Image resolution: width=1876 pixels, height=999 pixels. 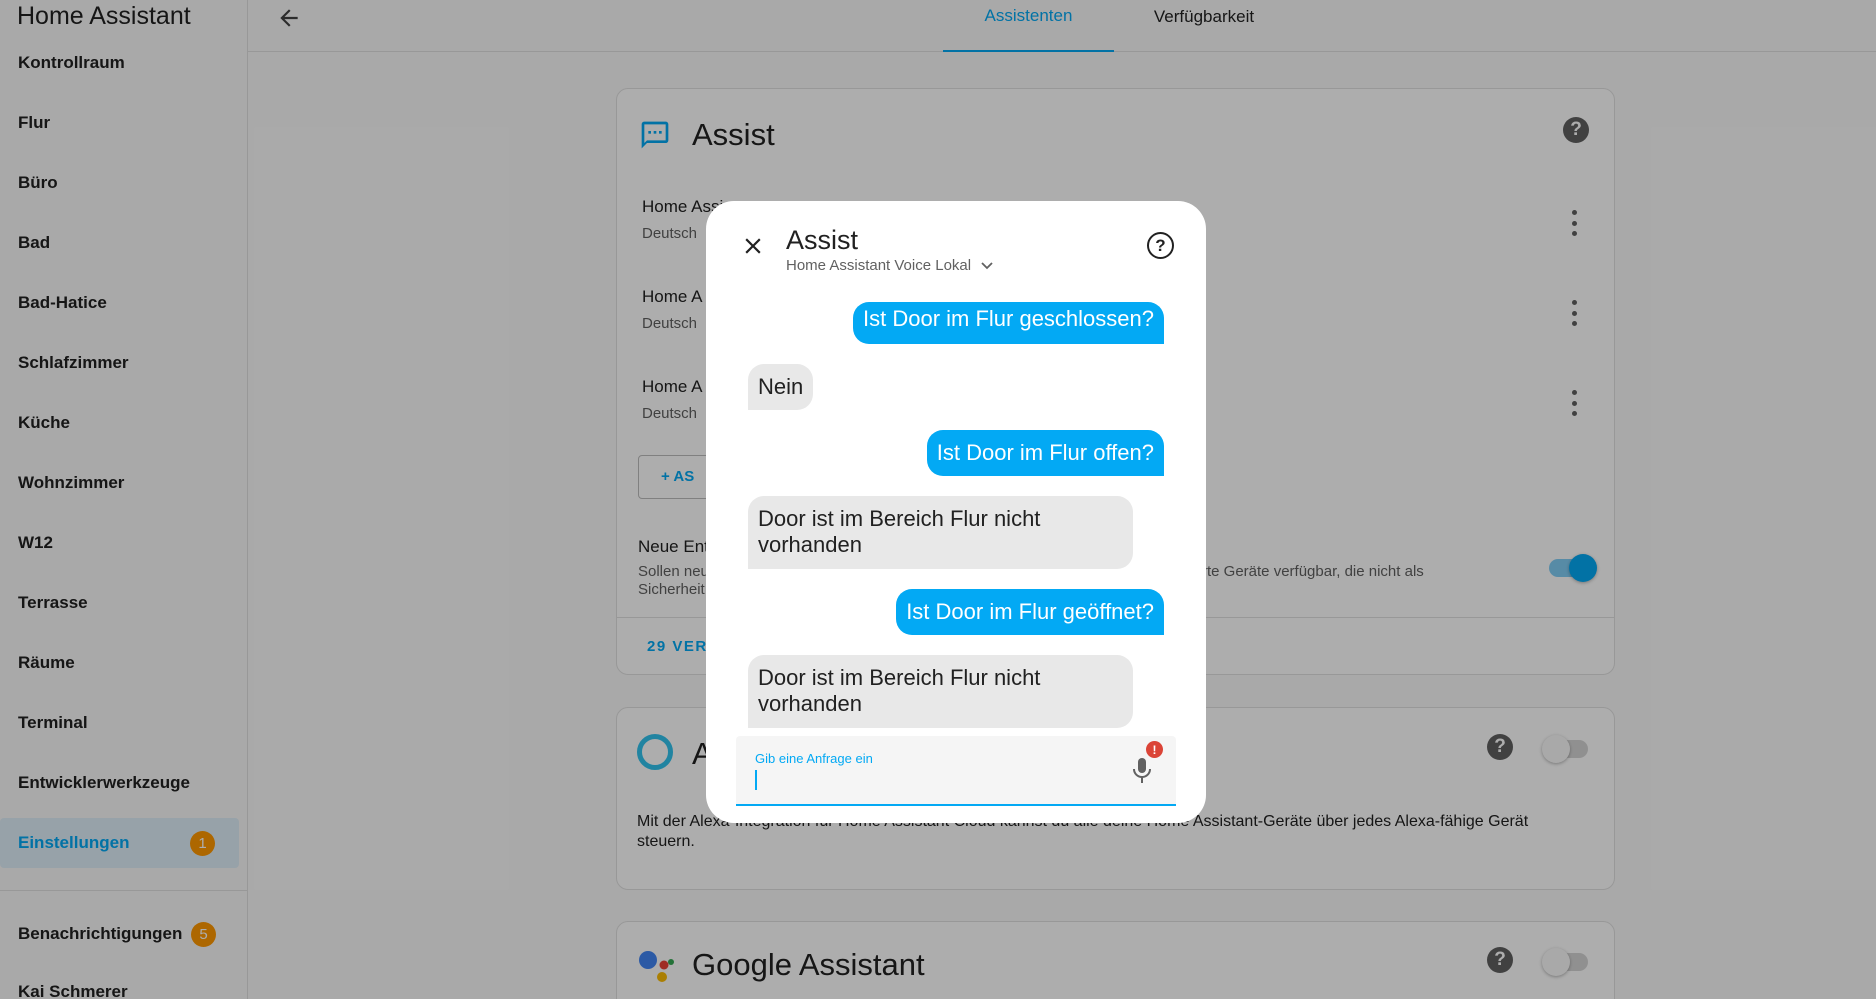 I want to click on dialog-title: Assist, so click(x=822, y=240).